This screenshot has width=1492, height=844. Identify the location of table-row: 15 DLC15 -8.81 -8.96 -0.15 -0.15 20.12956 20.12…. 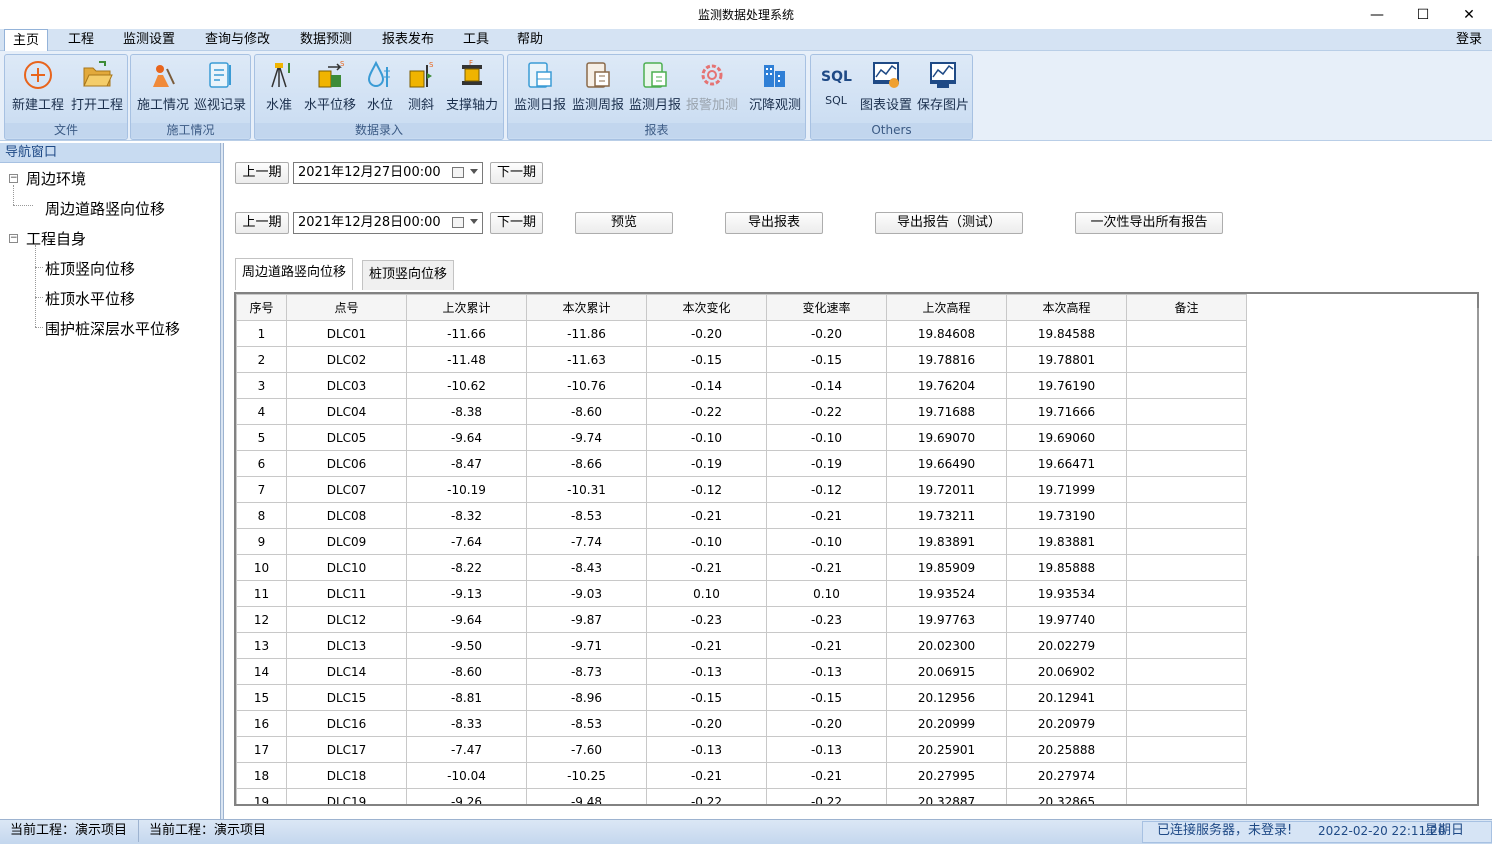
(741, 697).